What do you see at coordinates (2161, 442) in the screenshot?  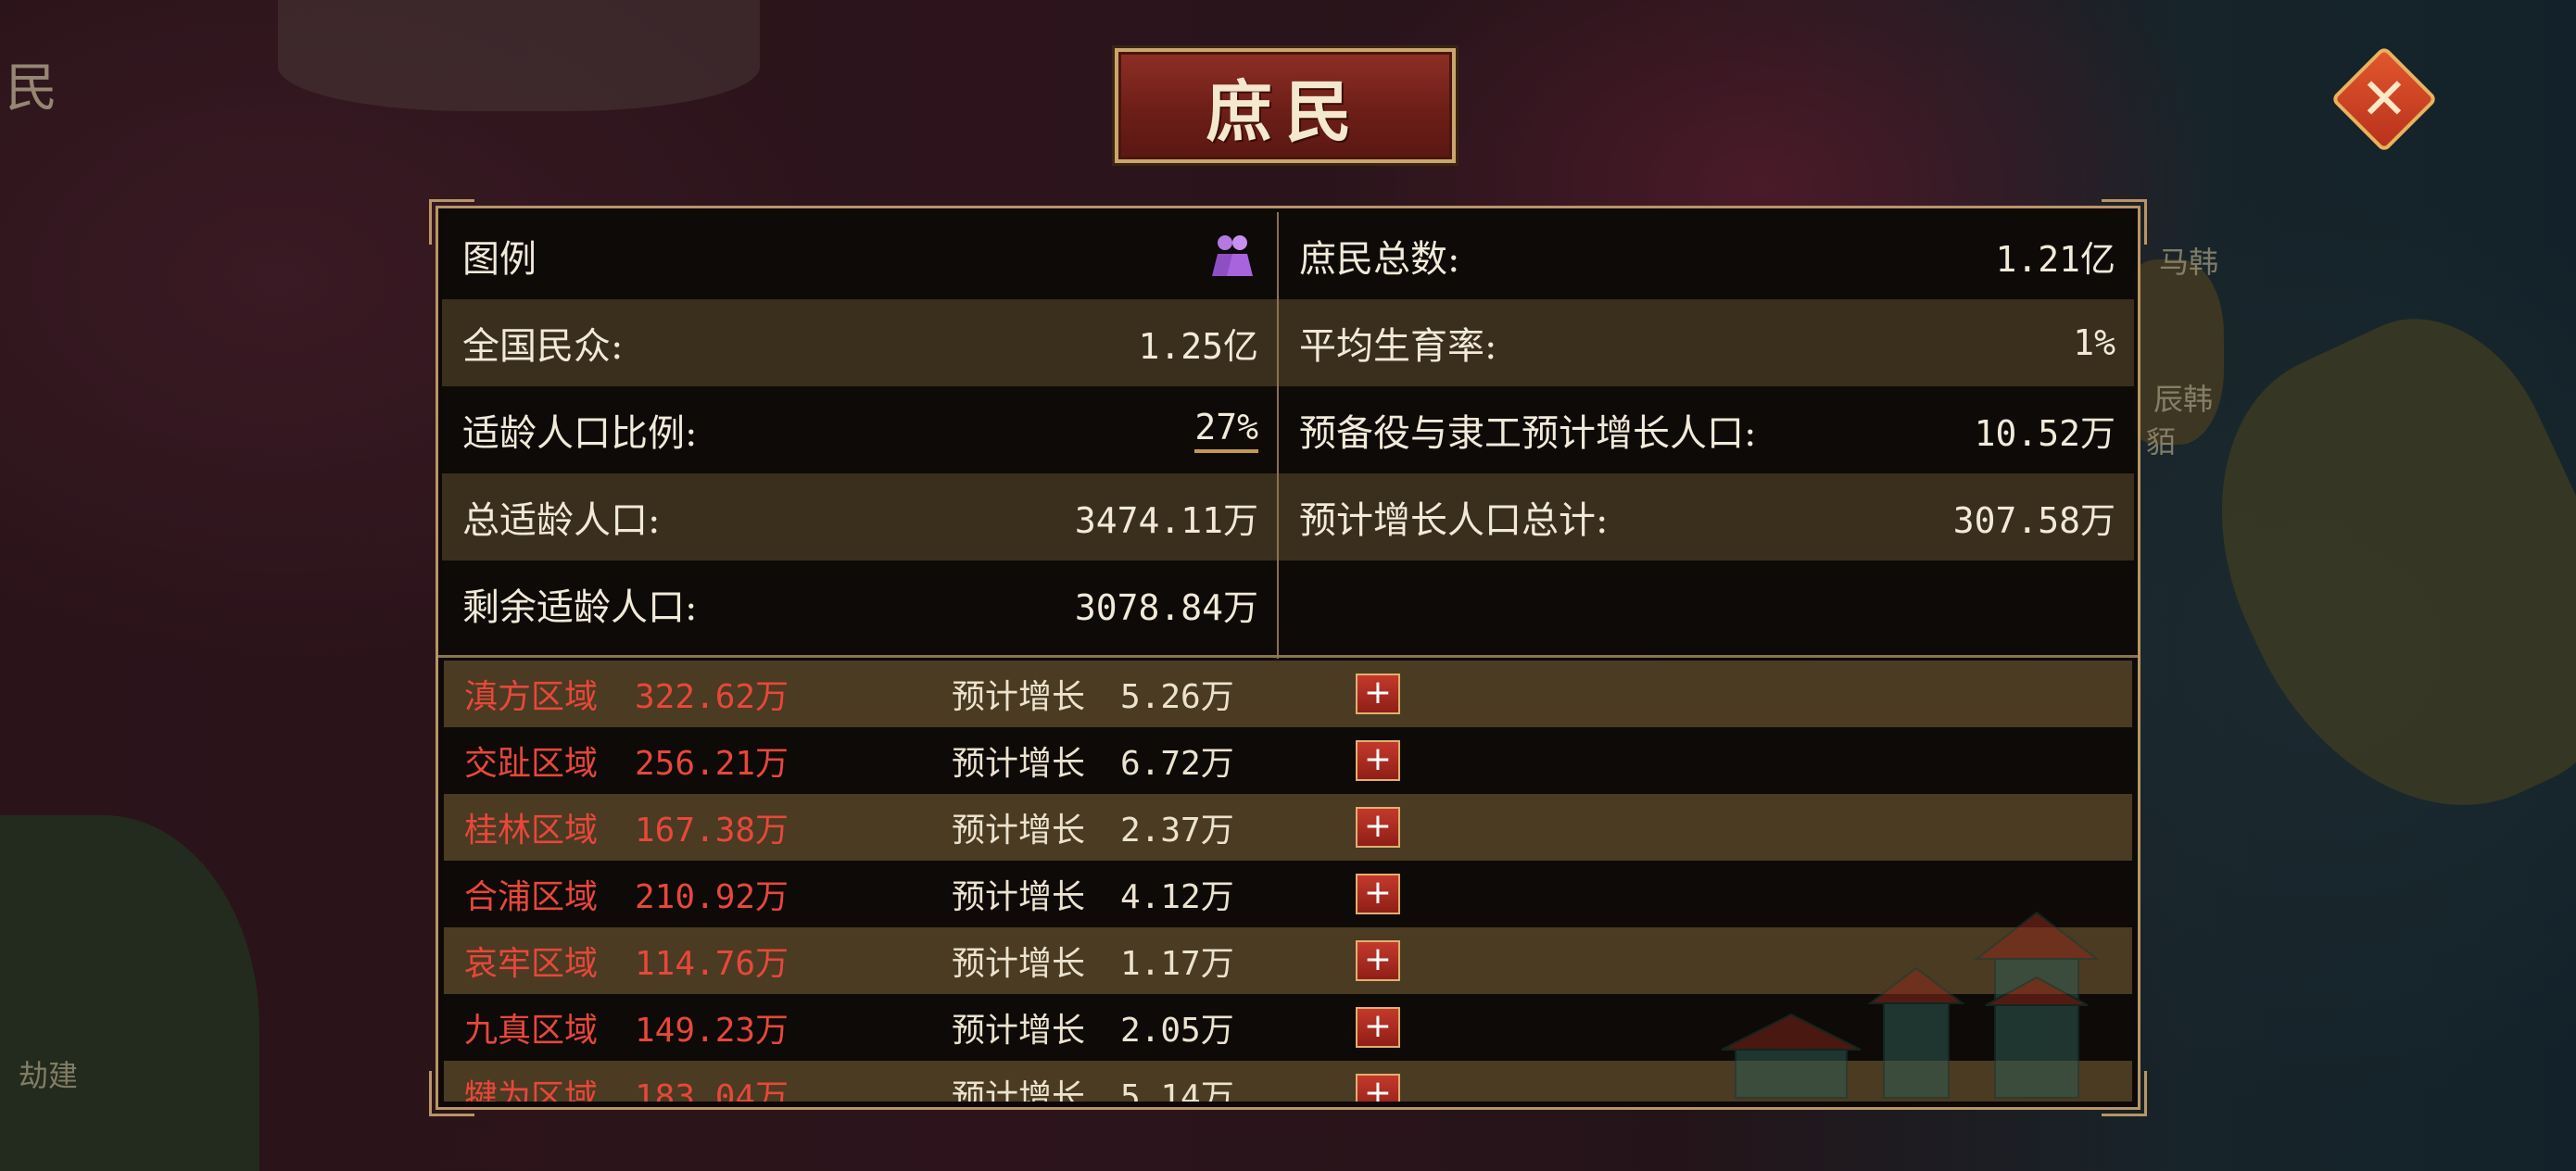 I see `map-label-mo: 貊` at bounding box center [2161, 442].